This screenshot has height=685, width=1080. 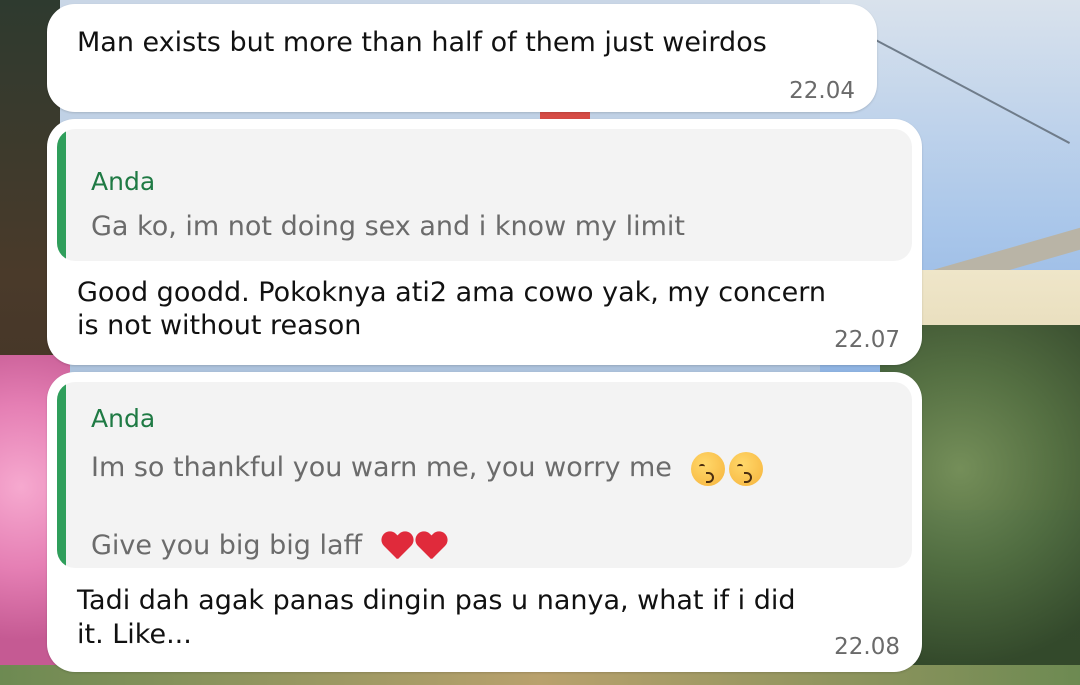 What do you see at coordinates (227, 545) in the screenshot?
I see `quote-text: Give you big big laff` at bounding box center [227, 545].